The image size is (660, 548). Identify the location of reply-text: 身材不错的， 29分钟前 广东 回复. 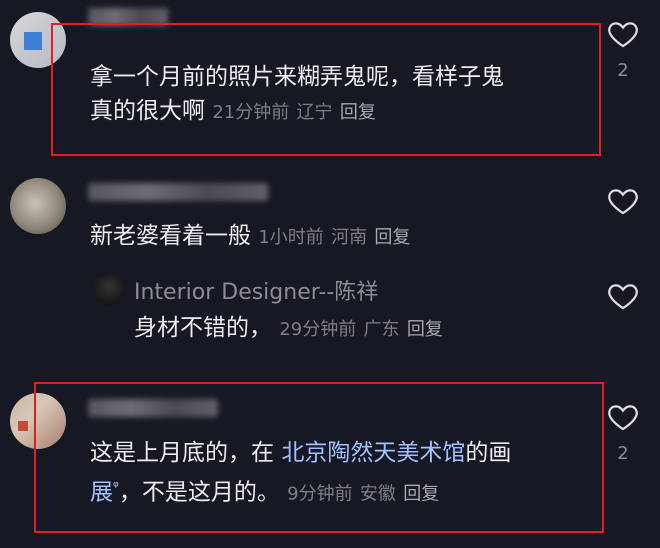
(288, 329).